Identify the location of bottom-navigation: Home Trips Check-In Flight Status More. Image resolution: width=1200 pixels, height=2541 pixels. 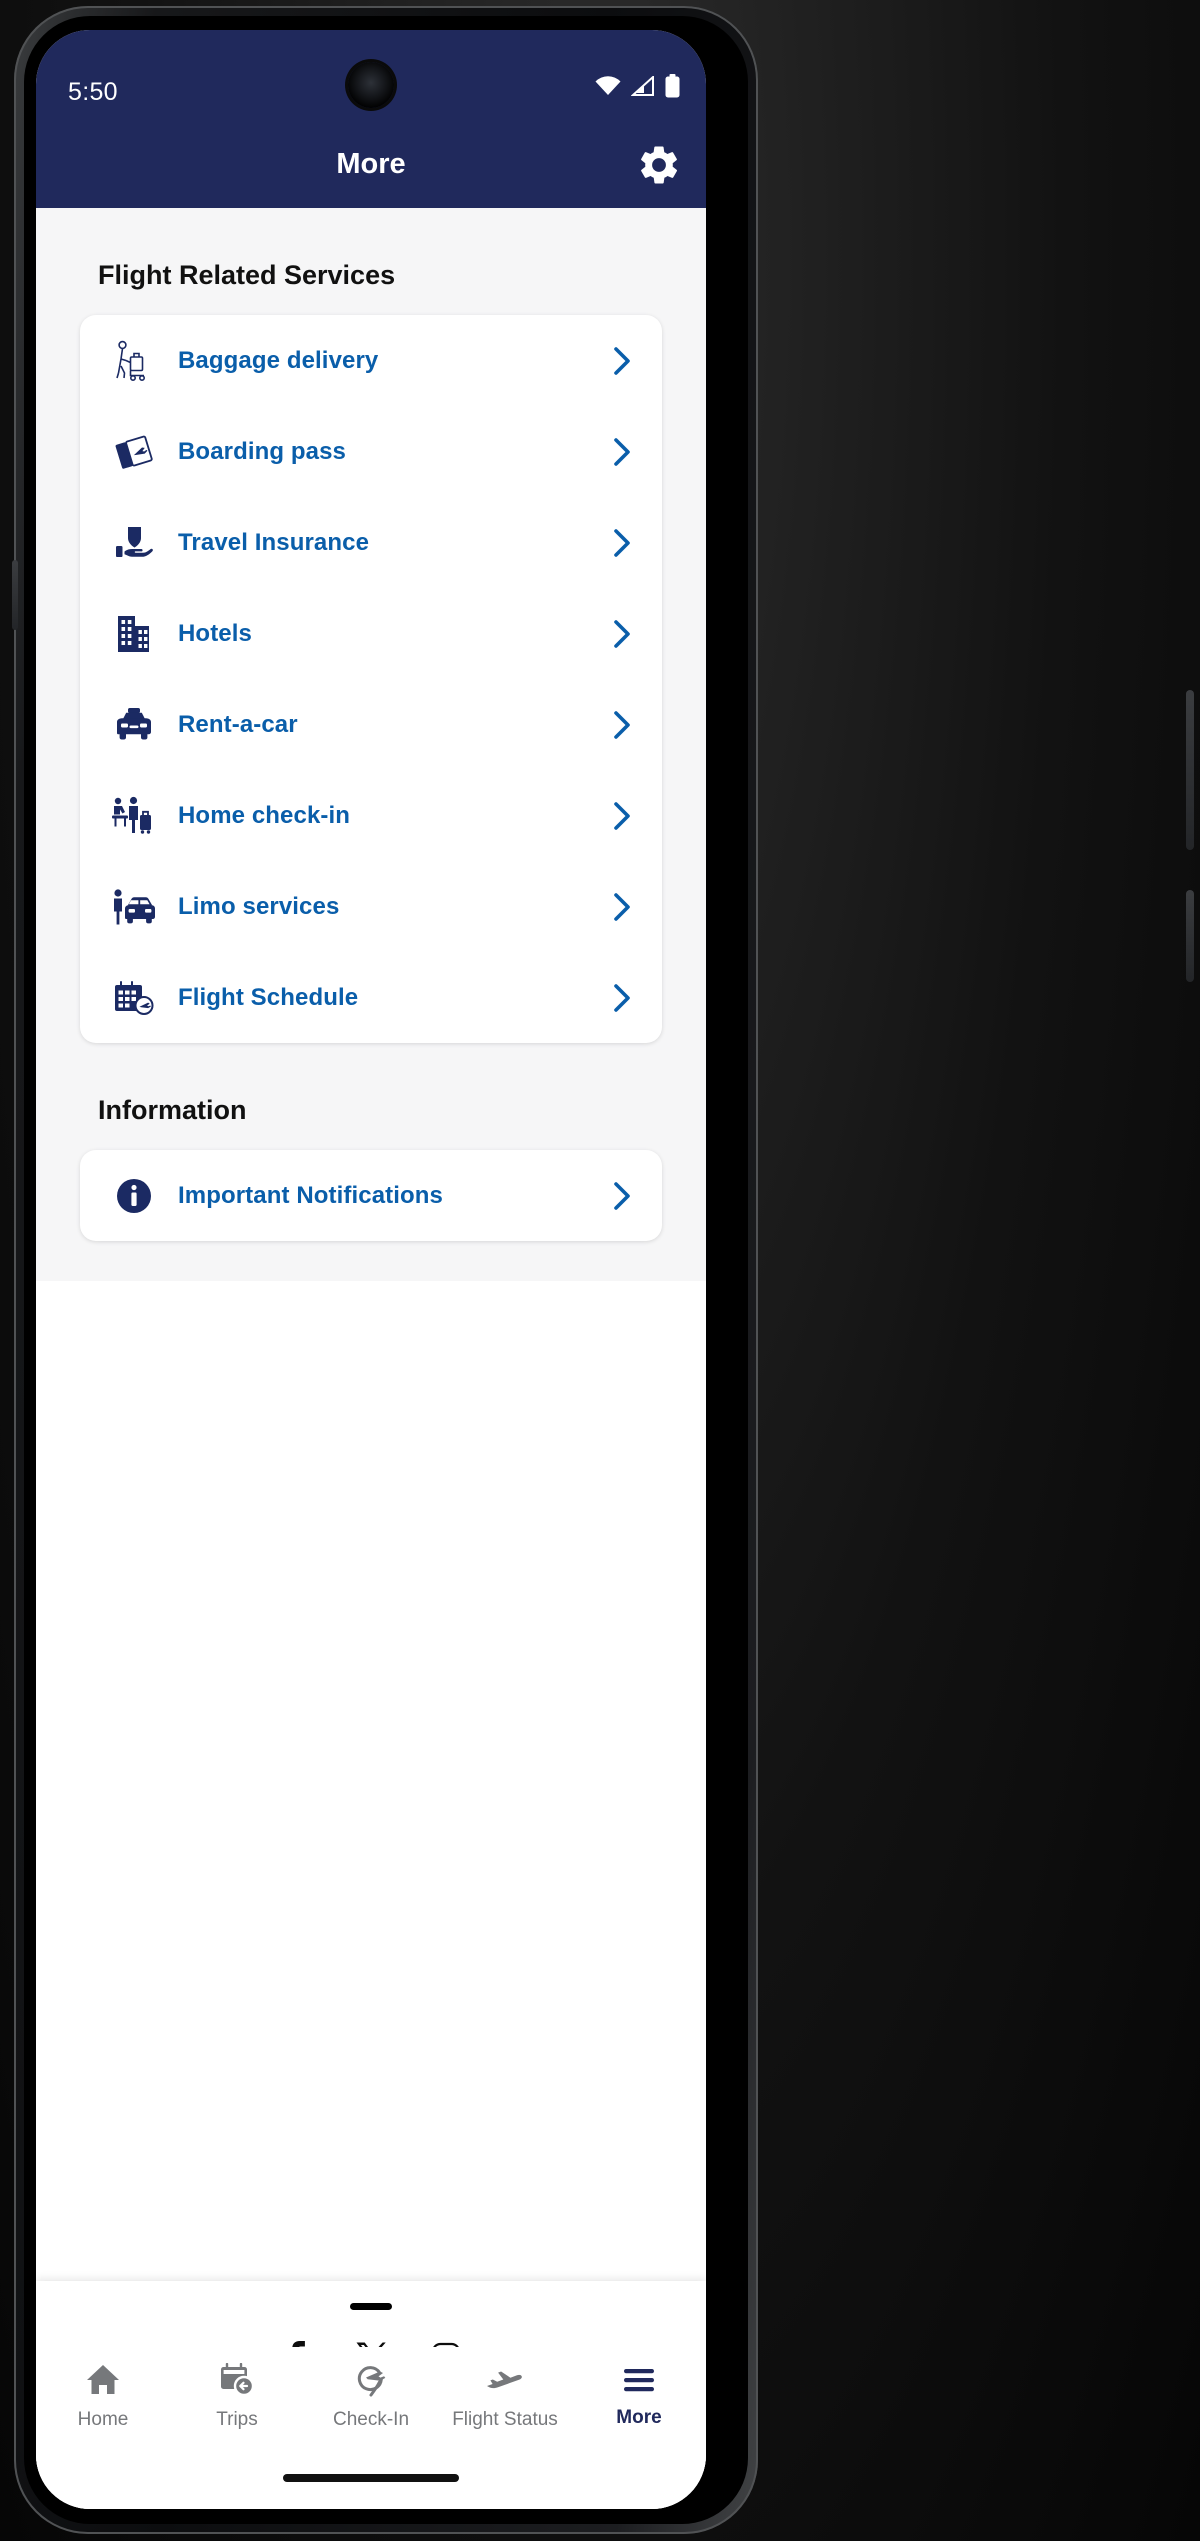
(371, 2397).